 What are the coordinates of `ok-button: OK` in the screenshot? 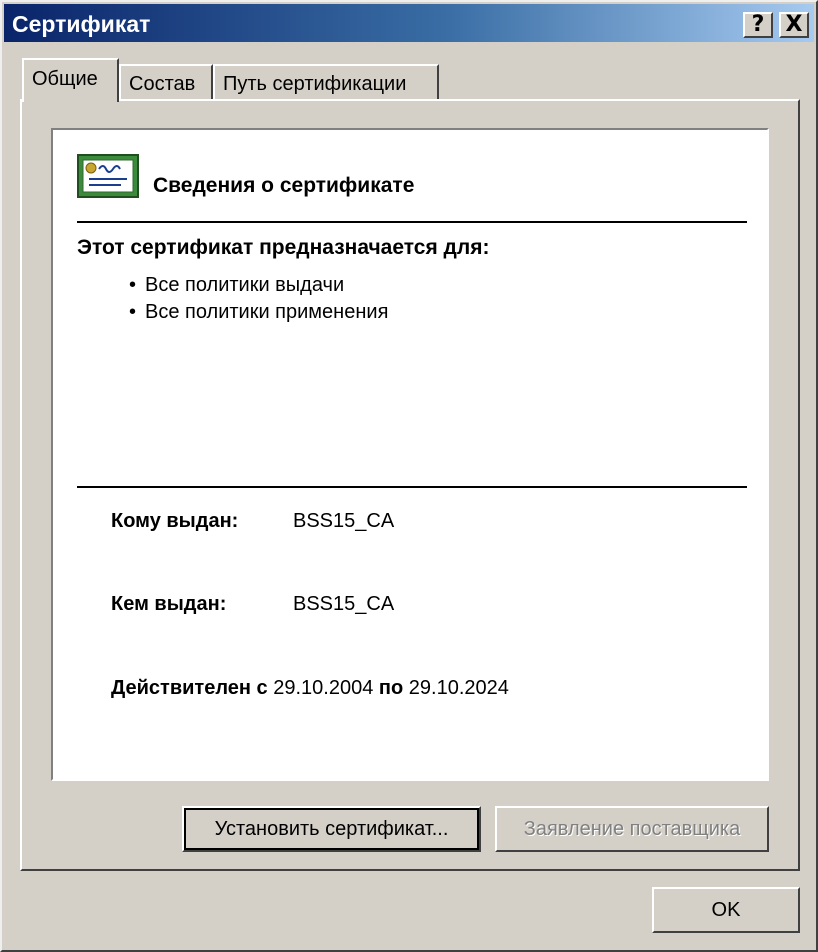 It's located at (726, 910).